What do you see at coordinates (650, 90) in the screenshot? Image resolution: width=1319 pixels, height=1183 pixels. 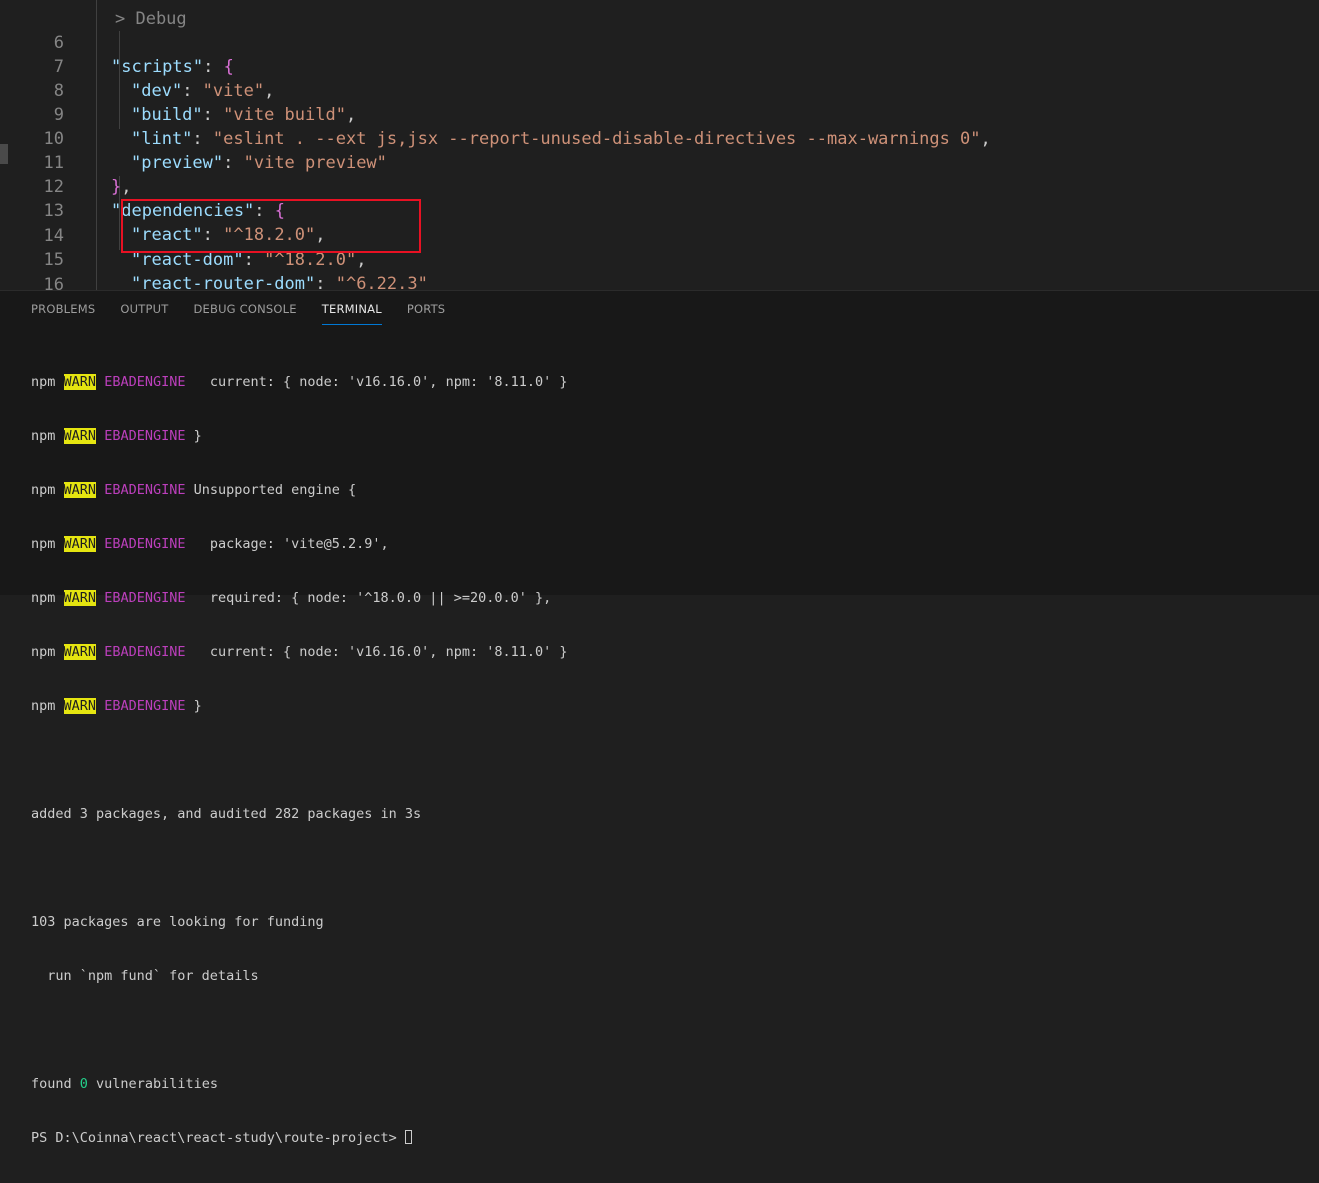 I see `code-line: 8 "build": "vite build",` at bounding box center [650, 90].